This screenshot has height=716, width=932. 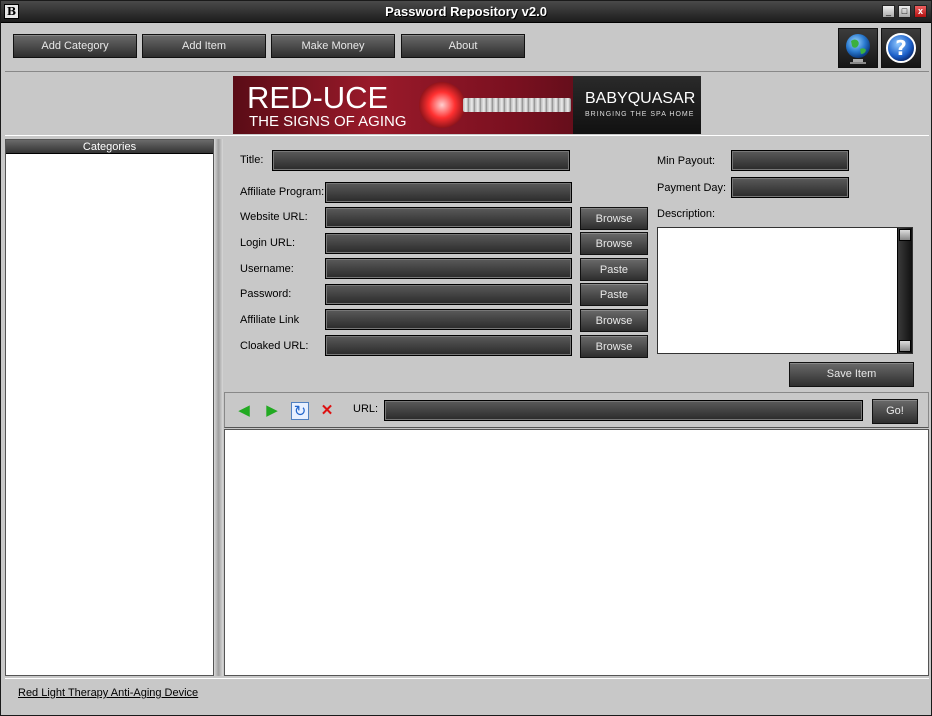 What do you see at coordinates (904, 11) in the screenshot?
I see `maximize-button: □` at bounding box center [904, 11].